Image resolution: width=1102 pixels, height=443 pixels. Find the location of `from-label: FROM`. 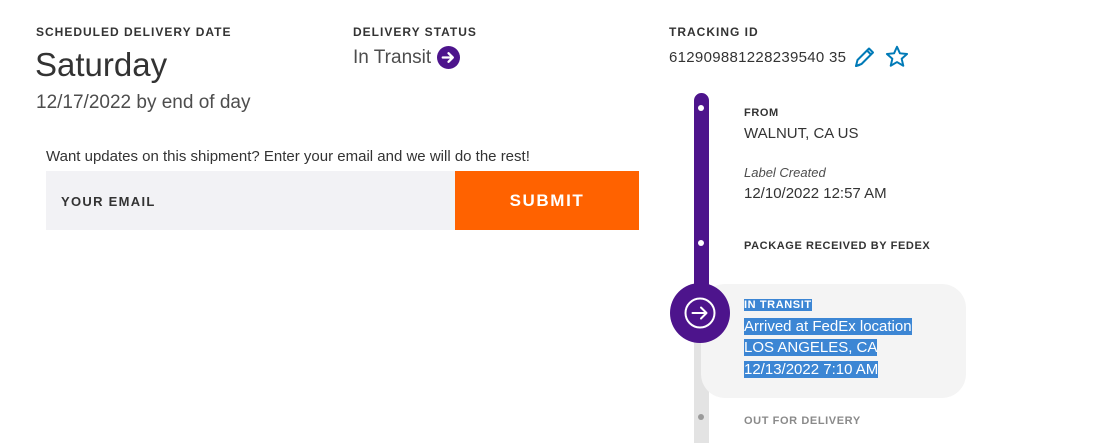

from-label: FROM is located at coordinates (761, 113).